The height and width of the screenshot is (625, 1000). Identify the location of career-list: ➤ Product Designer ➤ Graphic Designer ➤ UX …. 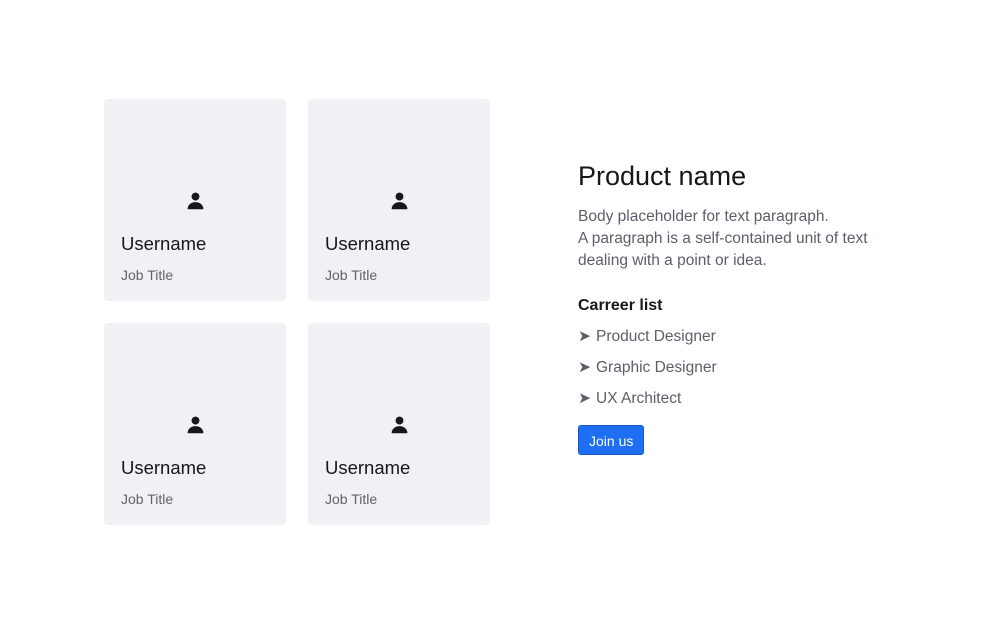
(743, 372).